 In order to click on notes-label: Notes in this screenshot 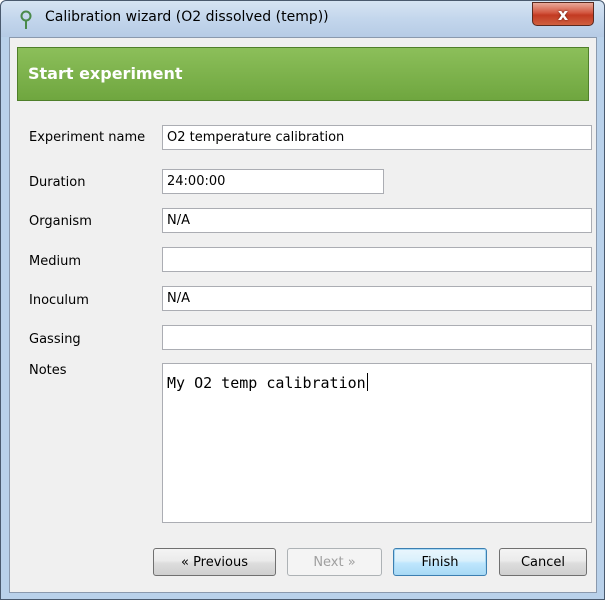, I will do `click(48, 370)`.